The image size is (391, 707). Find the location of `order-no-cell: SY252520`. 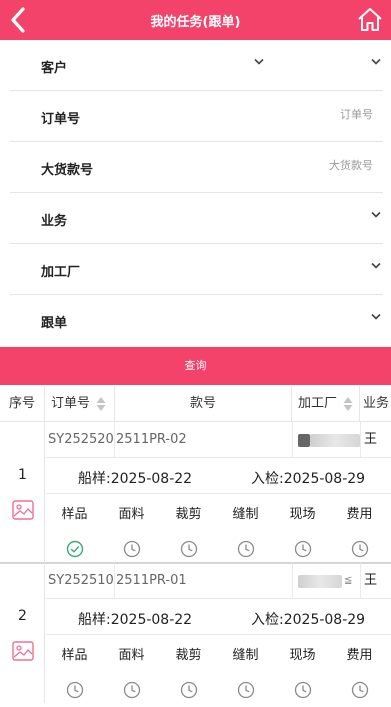

order-no-cell: SY252520 is located at coordinates (81, 439).